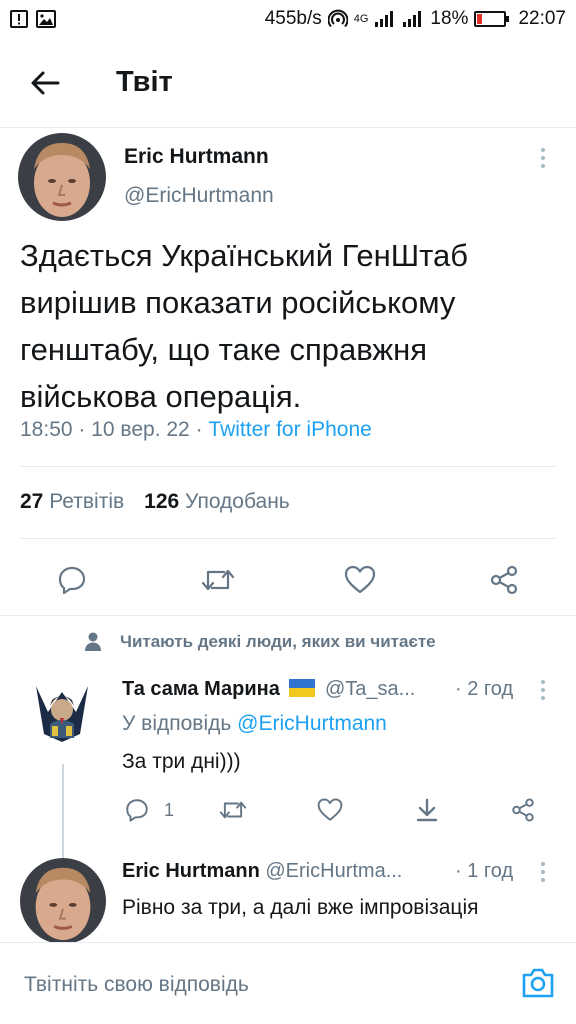 The width and height of the screenshot is (576, 1024). Describe the element at coordinates (288, 983) in the screenshot. I see `reply-compose-bar: Твітніть свою відповідь` at that location.